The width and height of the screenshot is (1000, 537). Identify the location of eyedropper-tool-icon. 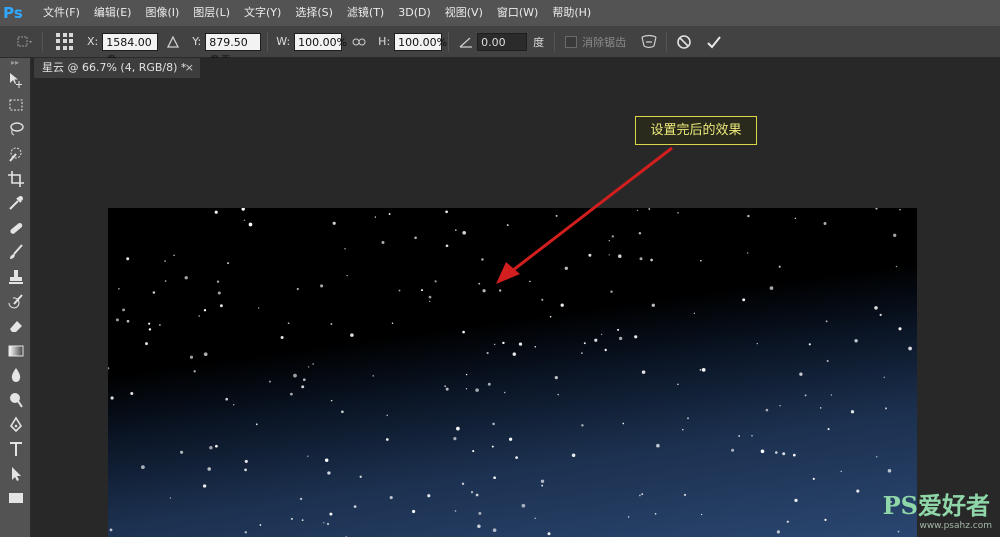
(15, 203).